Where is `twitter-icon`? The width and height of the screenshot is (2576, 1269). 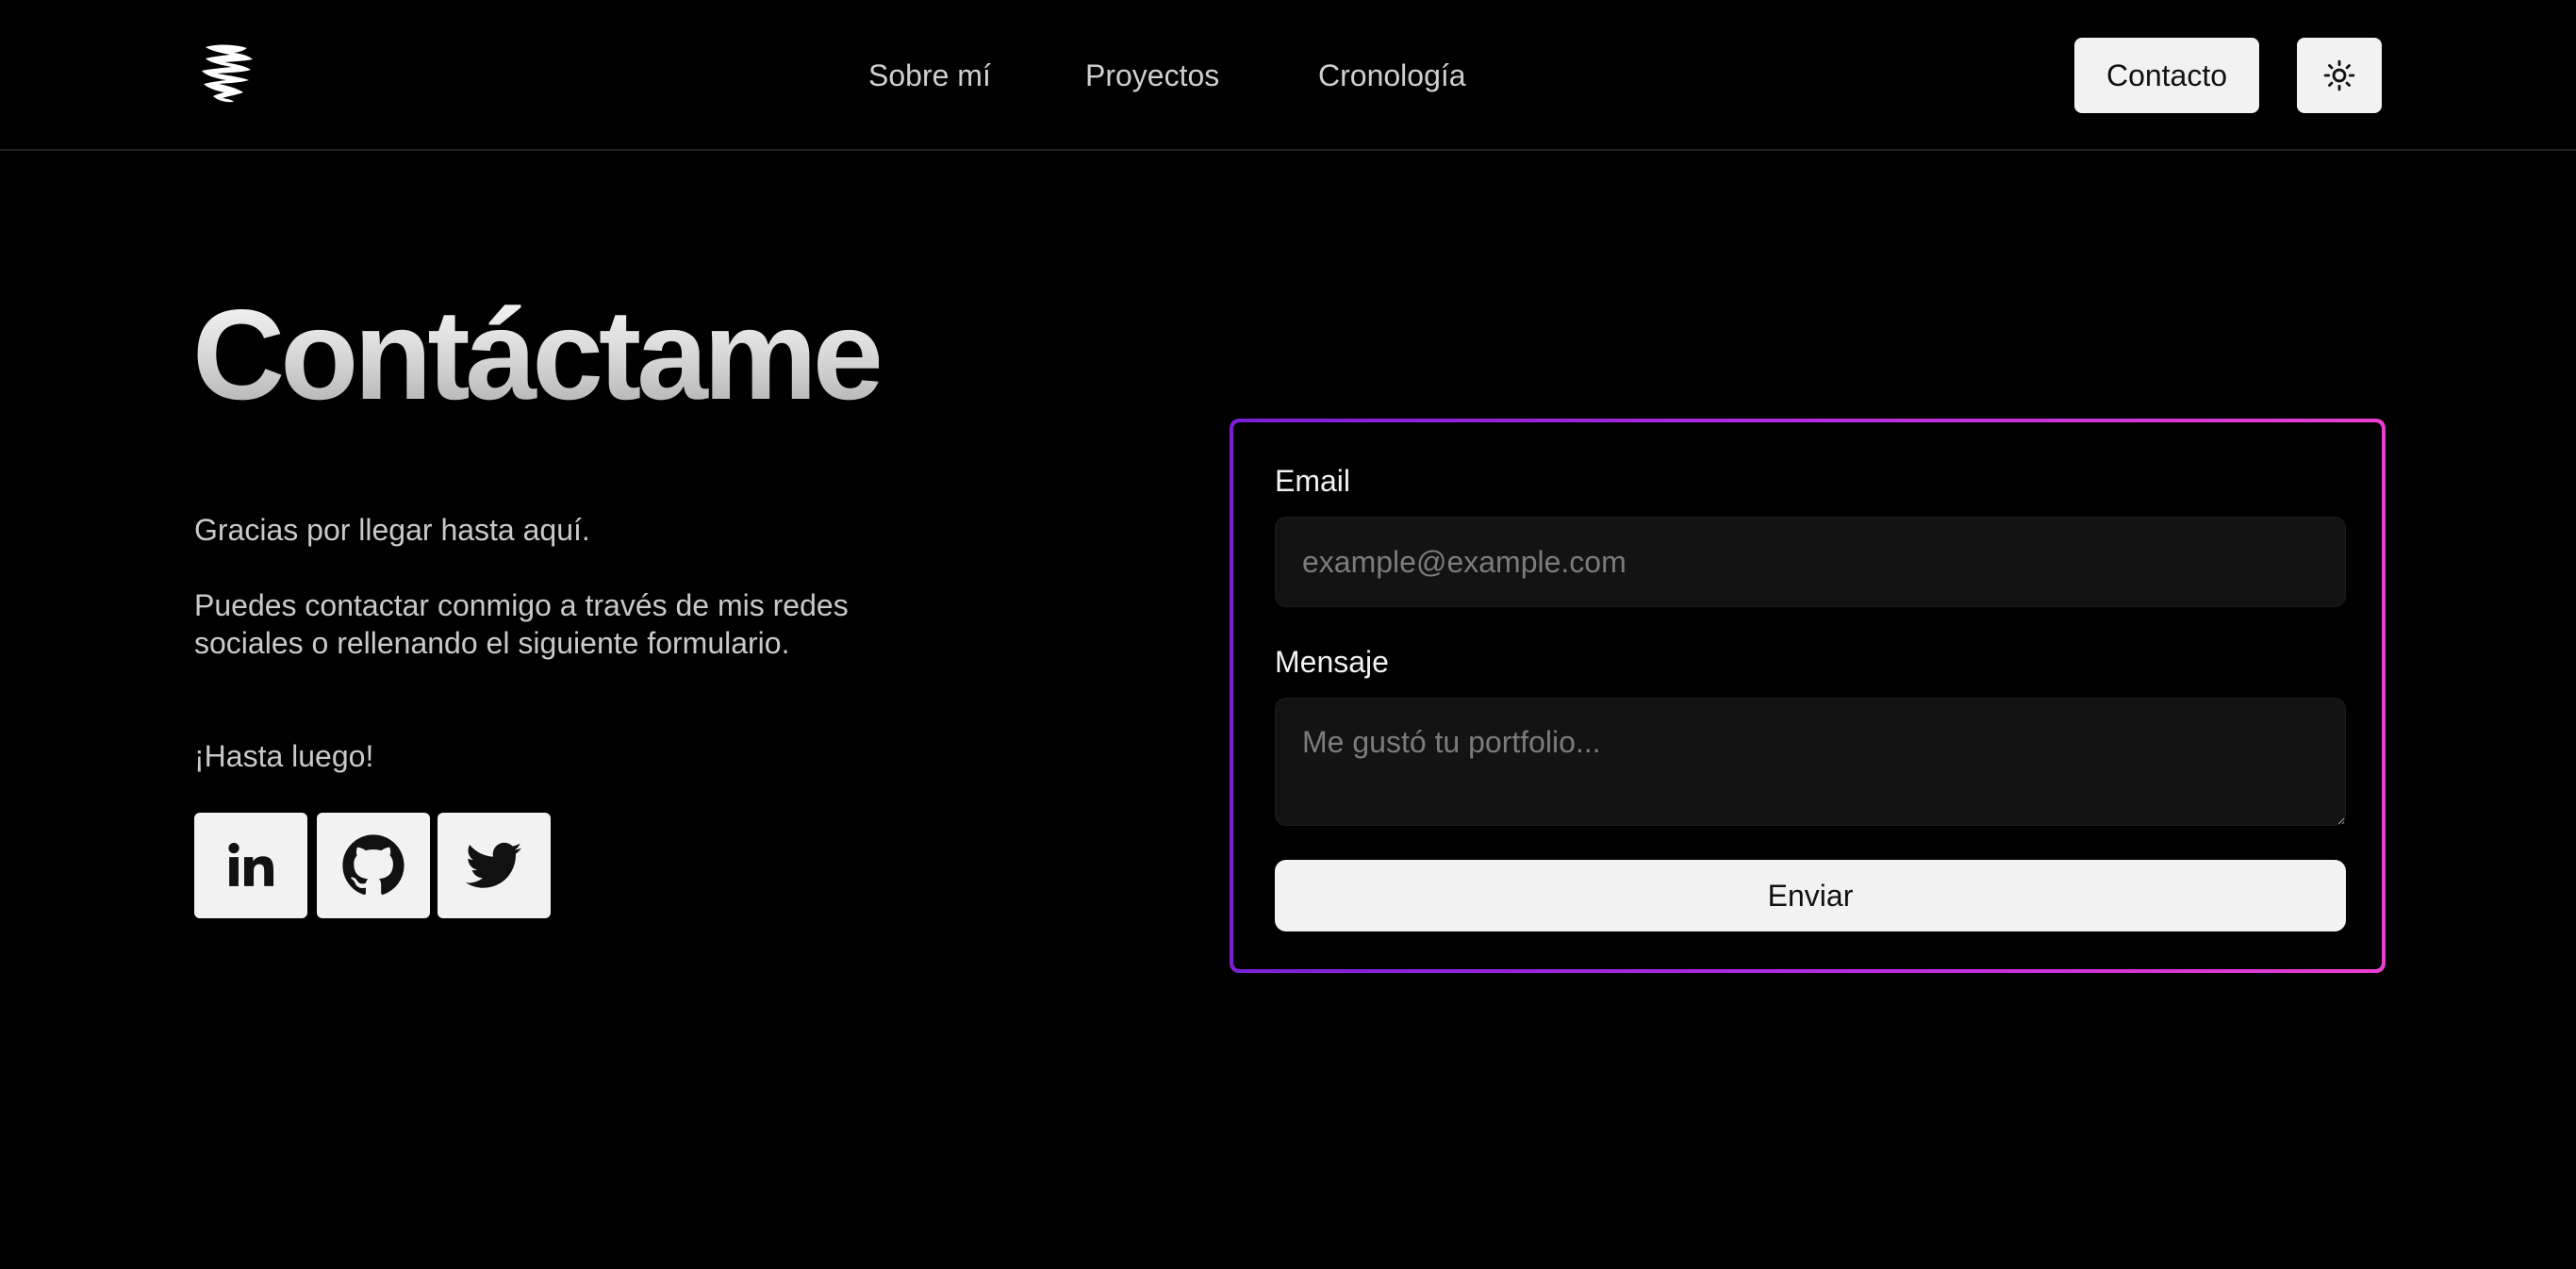 twitter-icon is located at coordinates (494, 865).